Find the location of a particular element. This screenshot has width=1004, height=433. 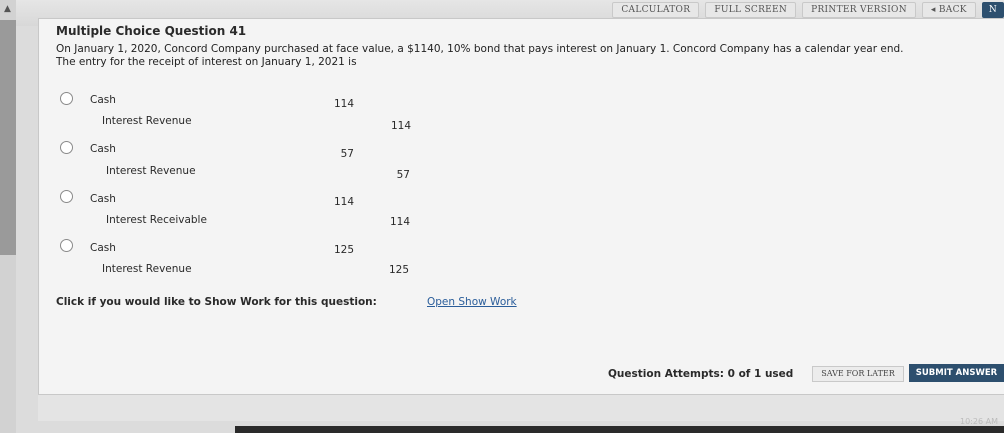

question-attempts: Question Attempts: 0 of 1 used is located at coordinates (701, 374).